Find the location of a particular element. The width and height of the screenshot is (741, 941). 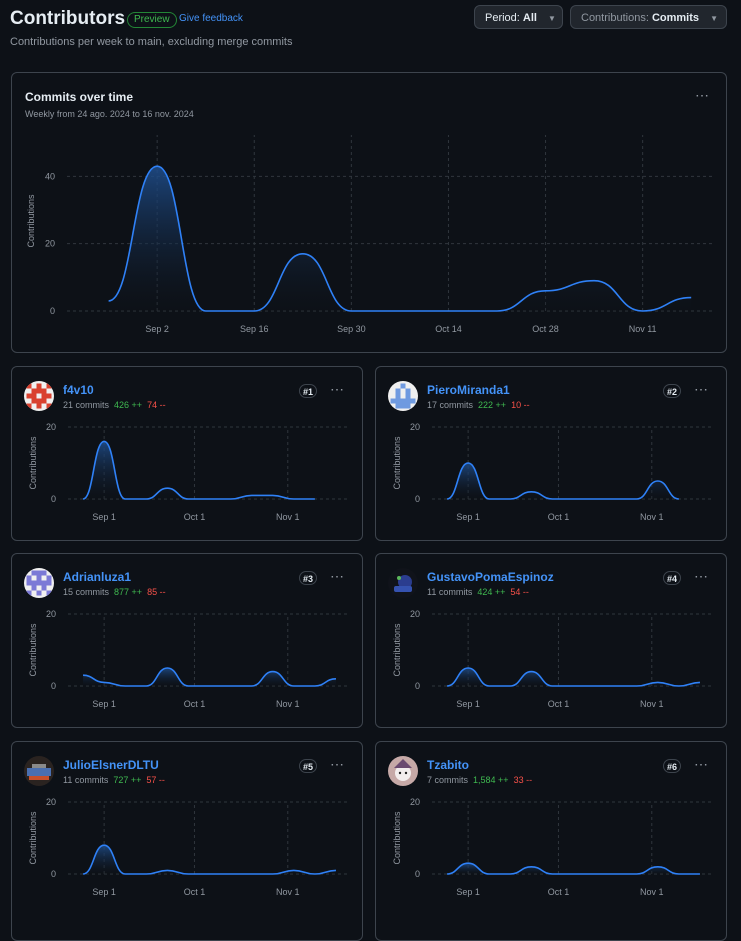

x-tick-label: Sep 30 is located at coordinates (351, 329).